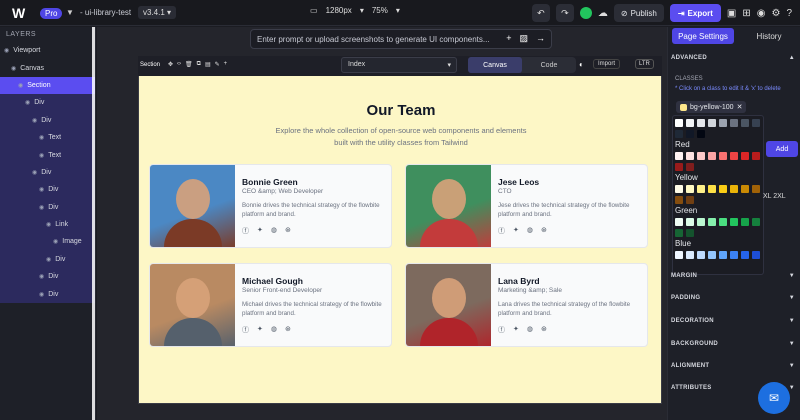  What do you see at coordinates (339, 10) in the screenshot?
I see `resolution-select: 1280px` at bounding box center [339, 10].